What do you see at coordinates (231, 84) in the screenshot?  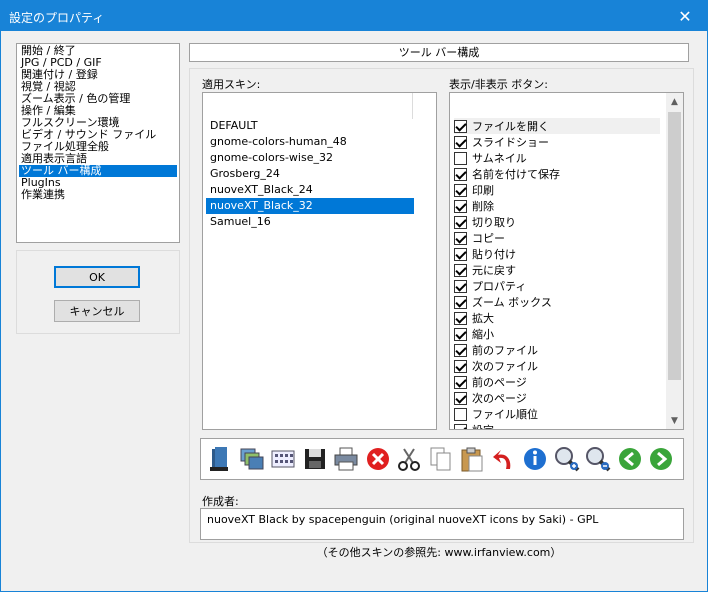 I see `skin-list-label: 適用スキン:` at bounding box center [231, 84].